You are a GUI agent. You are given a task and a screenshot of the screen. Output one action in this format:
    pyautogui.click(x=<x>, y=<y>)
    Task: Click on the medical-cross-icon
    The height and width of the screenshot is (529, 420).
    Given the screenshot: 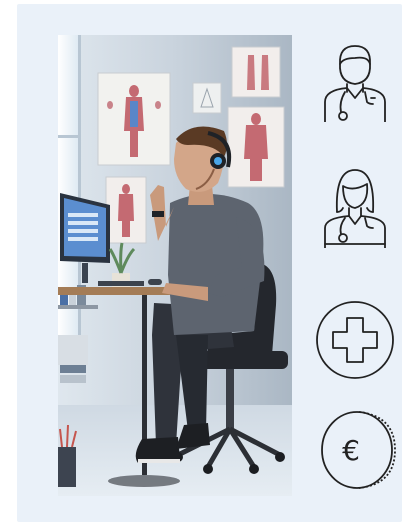 What is the action you would take?
    pyautogui.click(x=355, y=340)
    